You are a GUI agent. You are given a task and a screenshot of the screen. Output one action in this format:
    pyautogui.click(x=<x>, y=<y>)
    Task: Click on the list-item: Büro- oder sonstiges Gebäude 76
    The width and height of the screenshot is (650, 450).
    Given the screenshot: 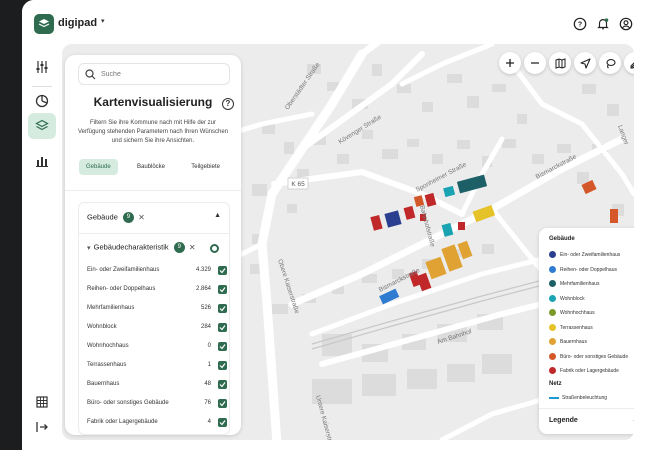 What is the action you would take?
    pyautogui.click(x=157, y=404)
    